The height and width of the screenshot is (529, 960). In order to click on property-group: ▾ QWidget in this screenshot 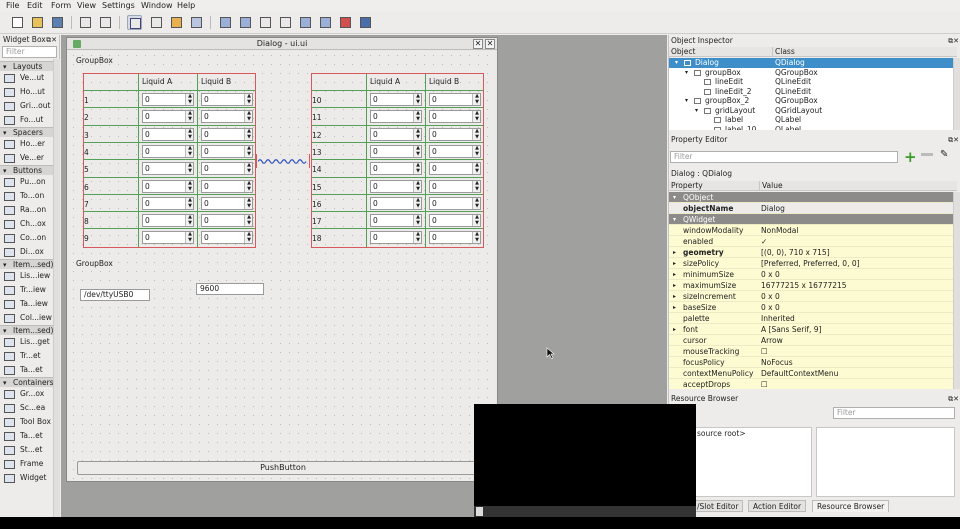, I will do `click(813, 219)`.